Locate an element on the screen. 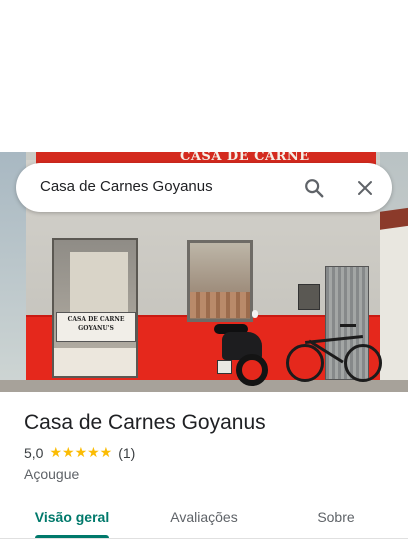 This screenshot has height=544, width=408. bicycle-handlebar is located at coordinates (348, 325).